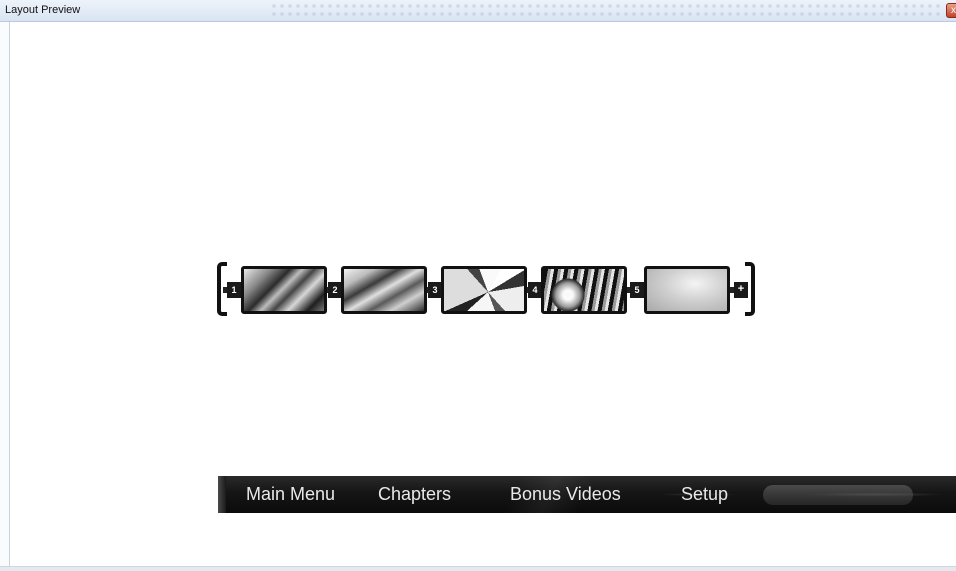  What do you see at coordinates (43, 10) in the screenshot?
I see `window-title: Layout Preview` at bounding box center [43, 10].